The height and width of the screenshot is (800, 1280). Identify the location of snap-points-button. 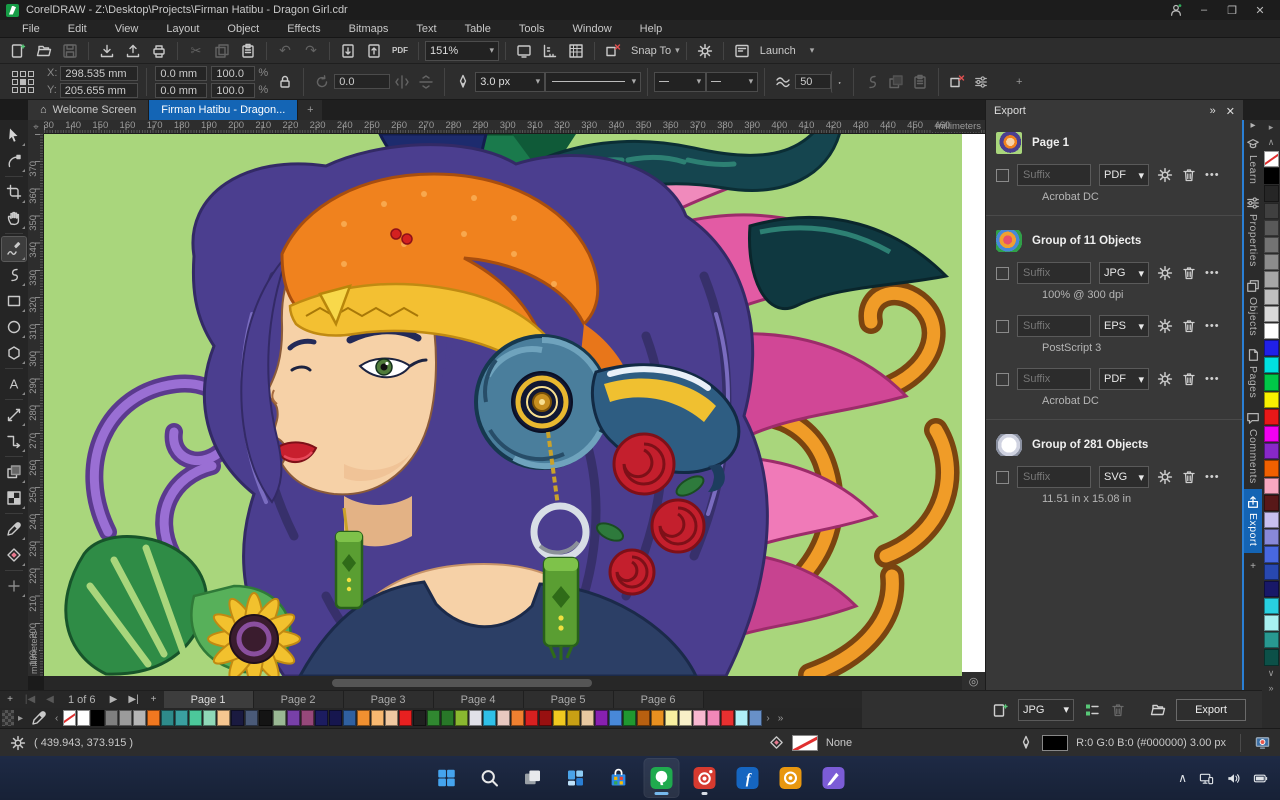
(957, 82).